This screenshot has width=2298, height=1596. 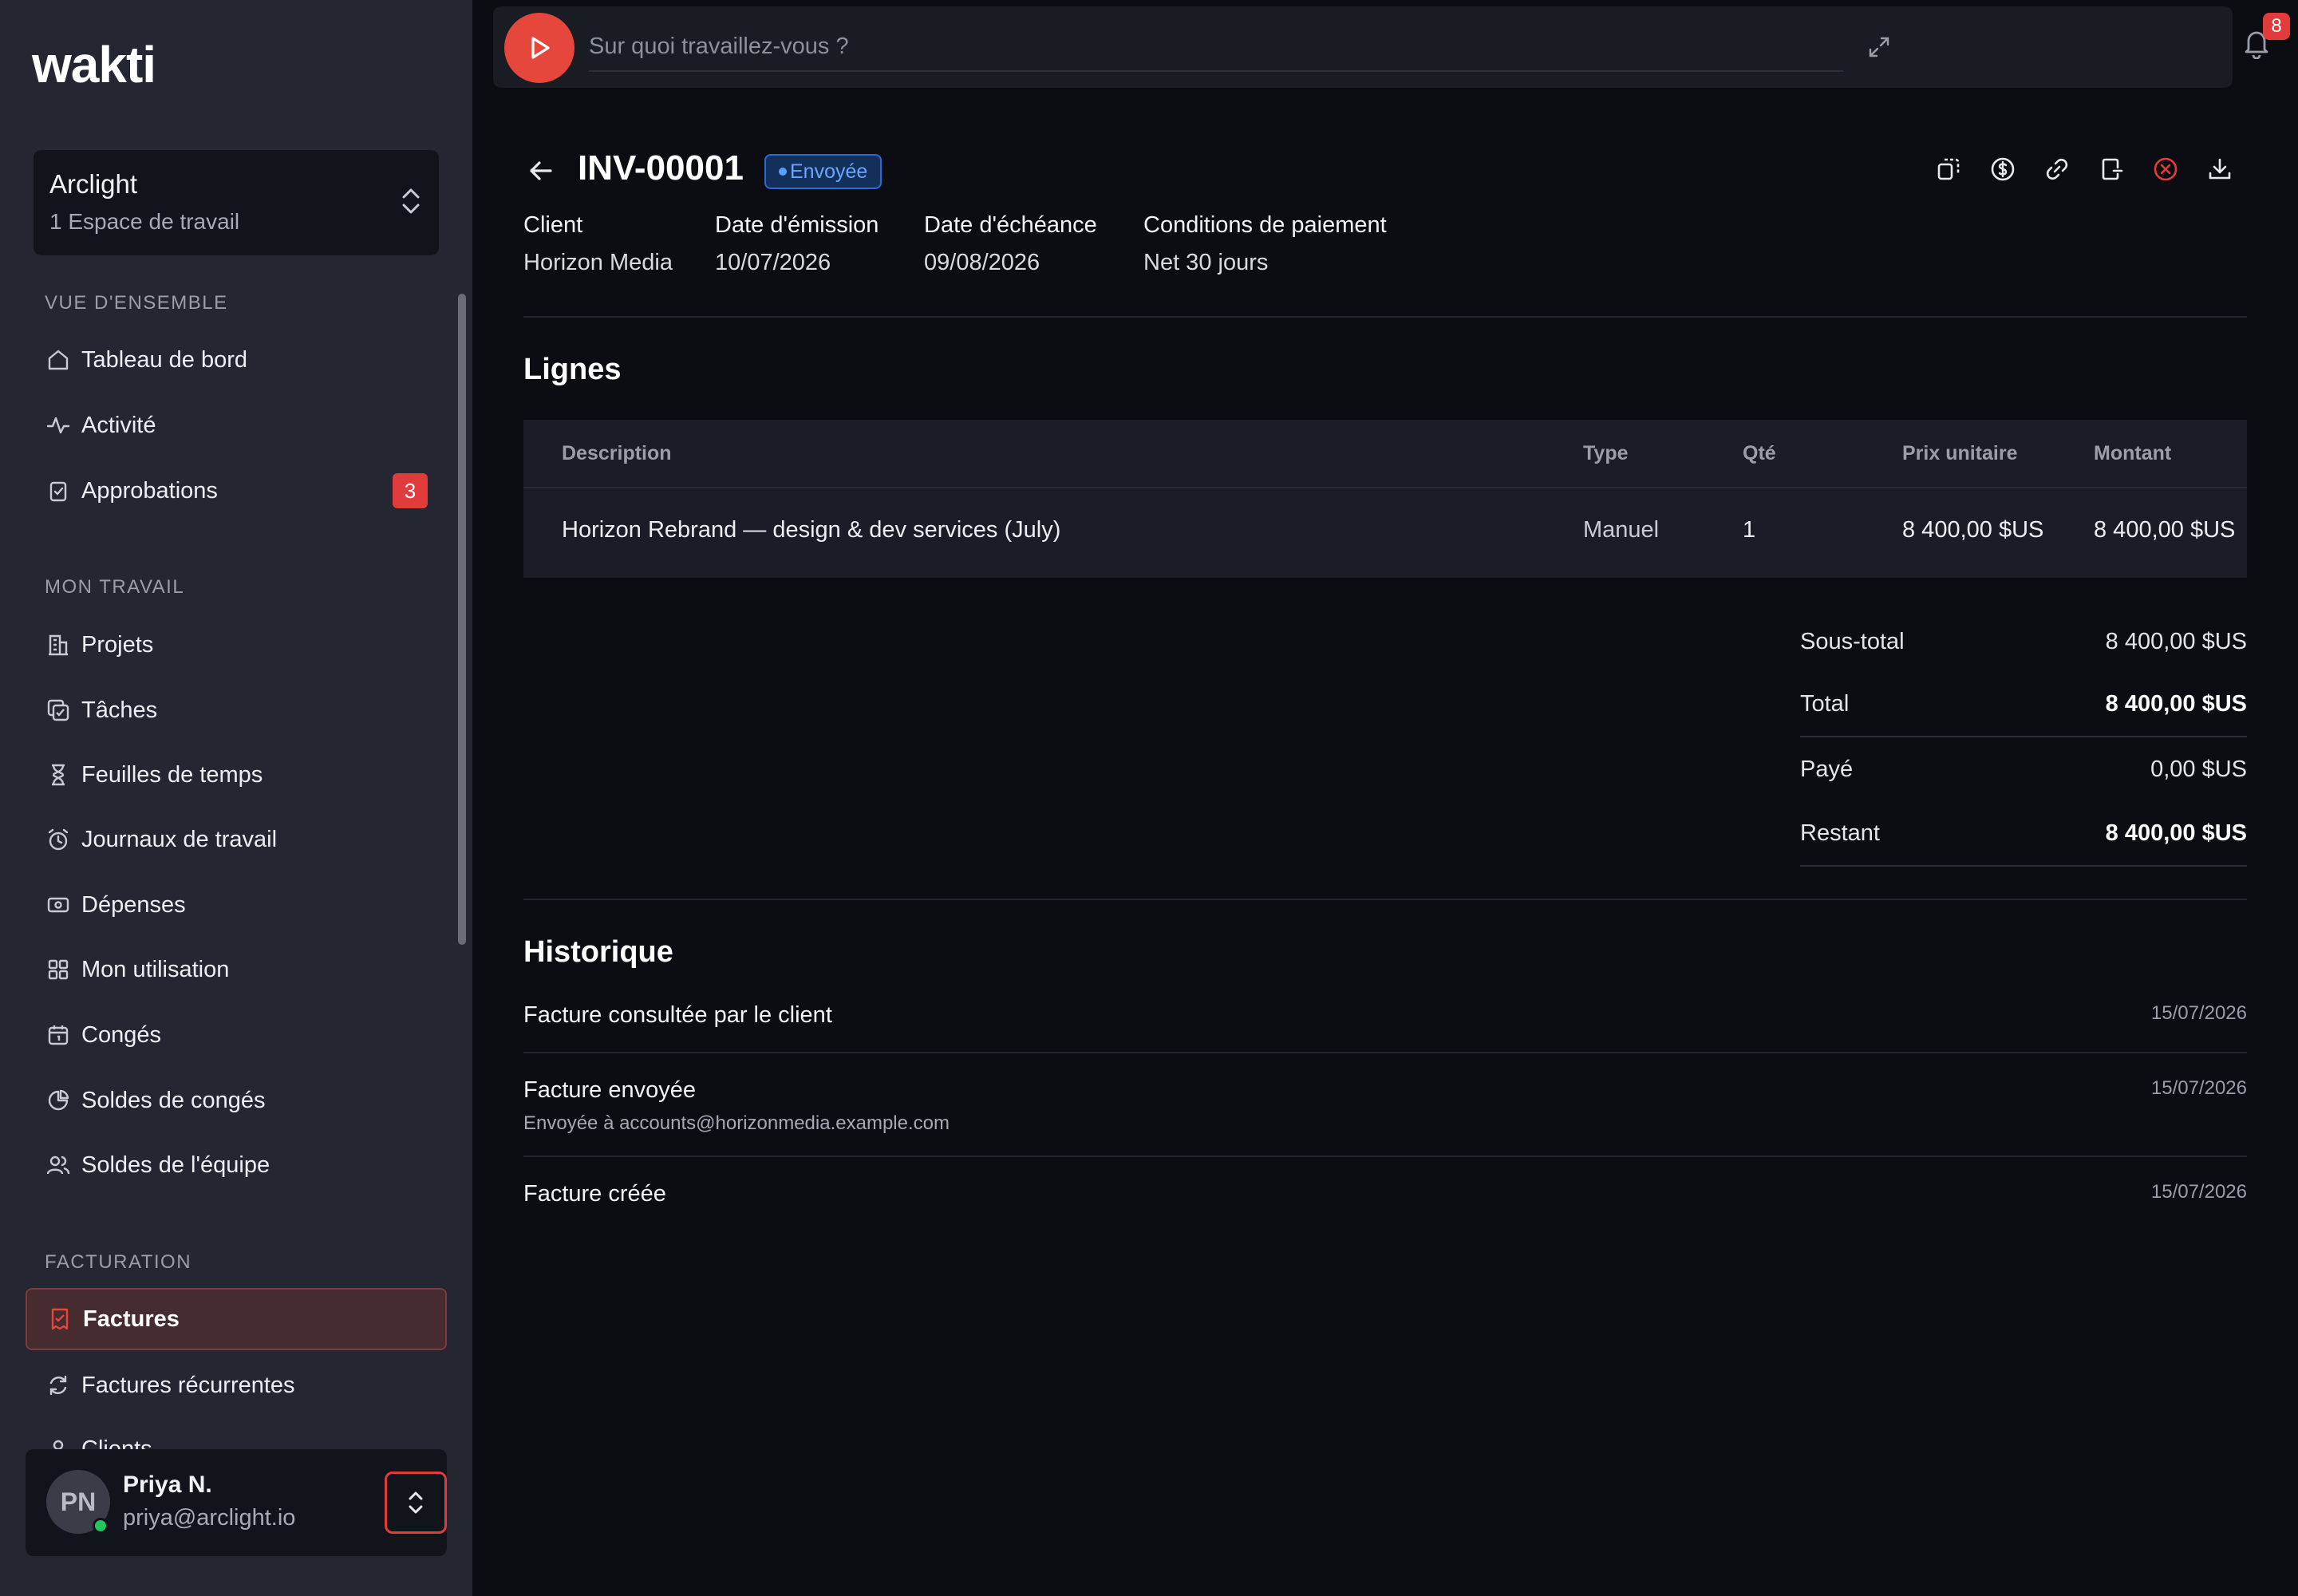 I want to click on sidebar-scrollbar, so click(x=462, y=619).